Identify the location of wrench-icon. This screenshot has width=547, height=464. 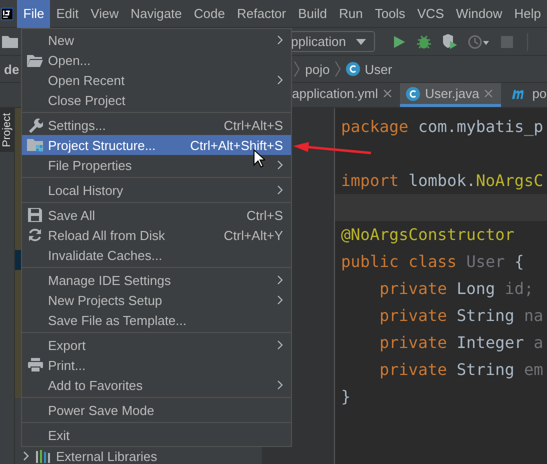
(35, 125).